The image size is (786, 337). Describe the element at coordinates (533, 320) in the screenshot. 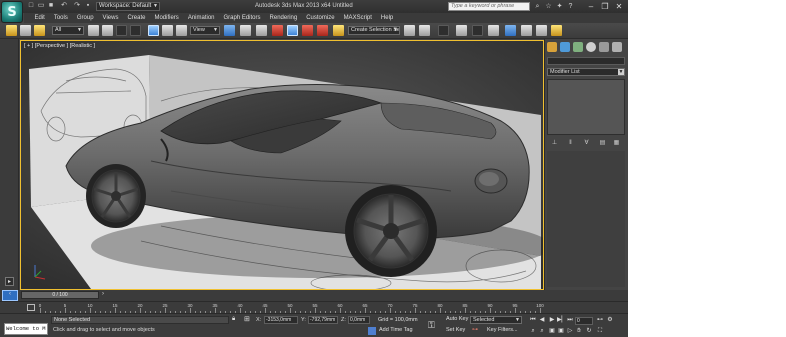

I see `go-to-start-icon: ⏮` at that location.